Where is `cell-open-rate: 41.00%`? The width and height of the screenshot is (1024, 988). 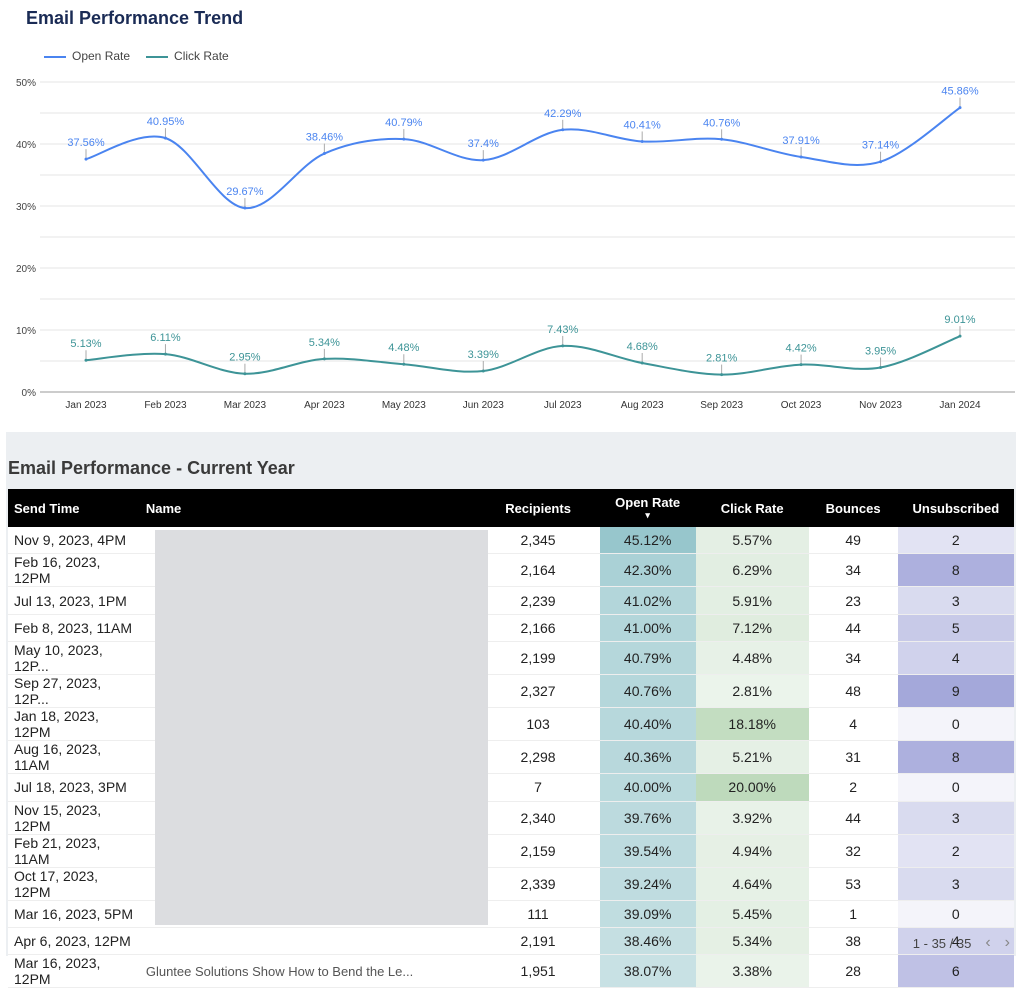 cell-open-rate: 41.00% is located at coordinates (647, 628).